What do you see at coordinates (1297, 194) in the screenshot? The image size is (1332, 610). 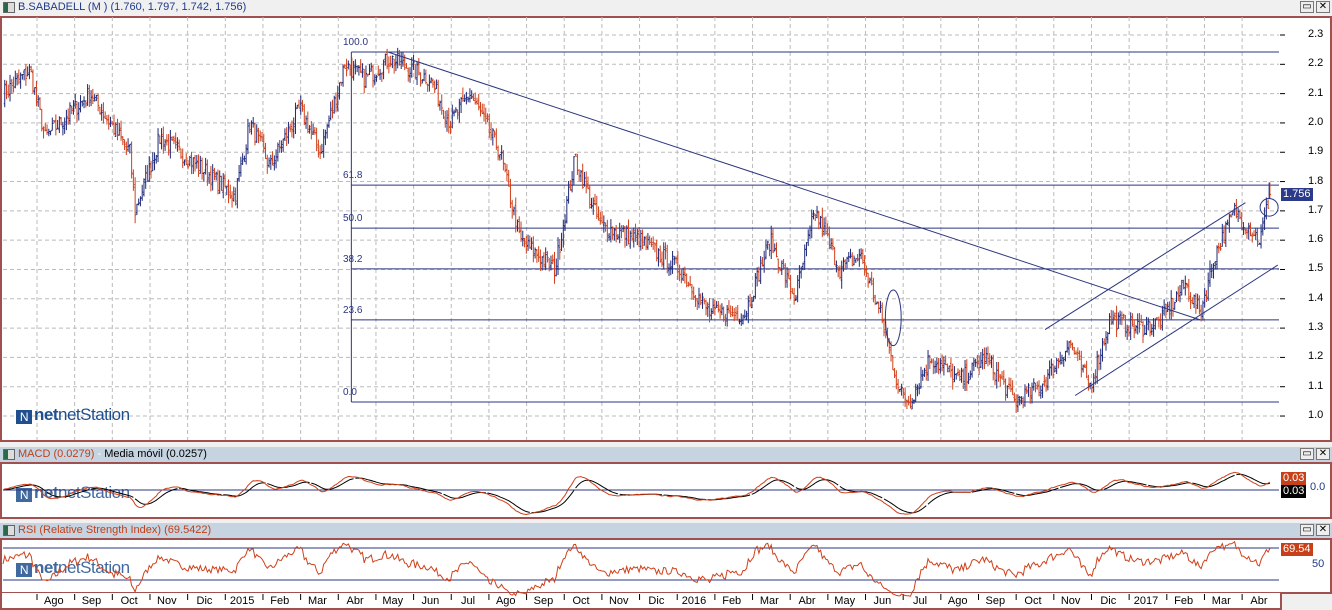 I see `last-price-tag: 1.756` at bounding box center [1297, 194].